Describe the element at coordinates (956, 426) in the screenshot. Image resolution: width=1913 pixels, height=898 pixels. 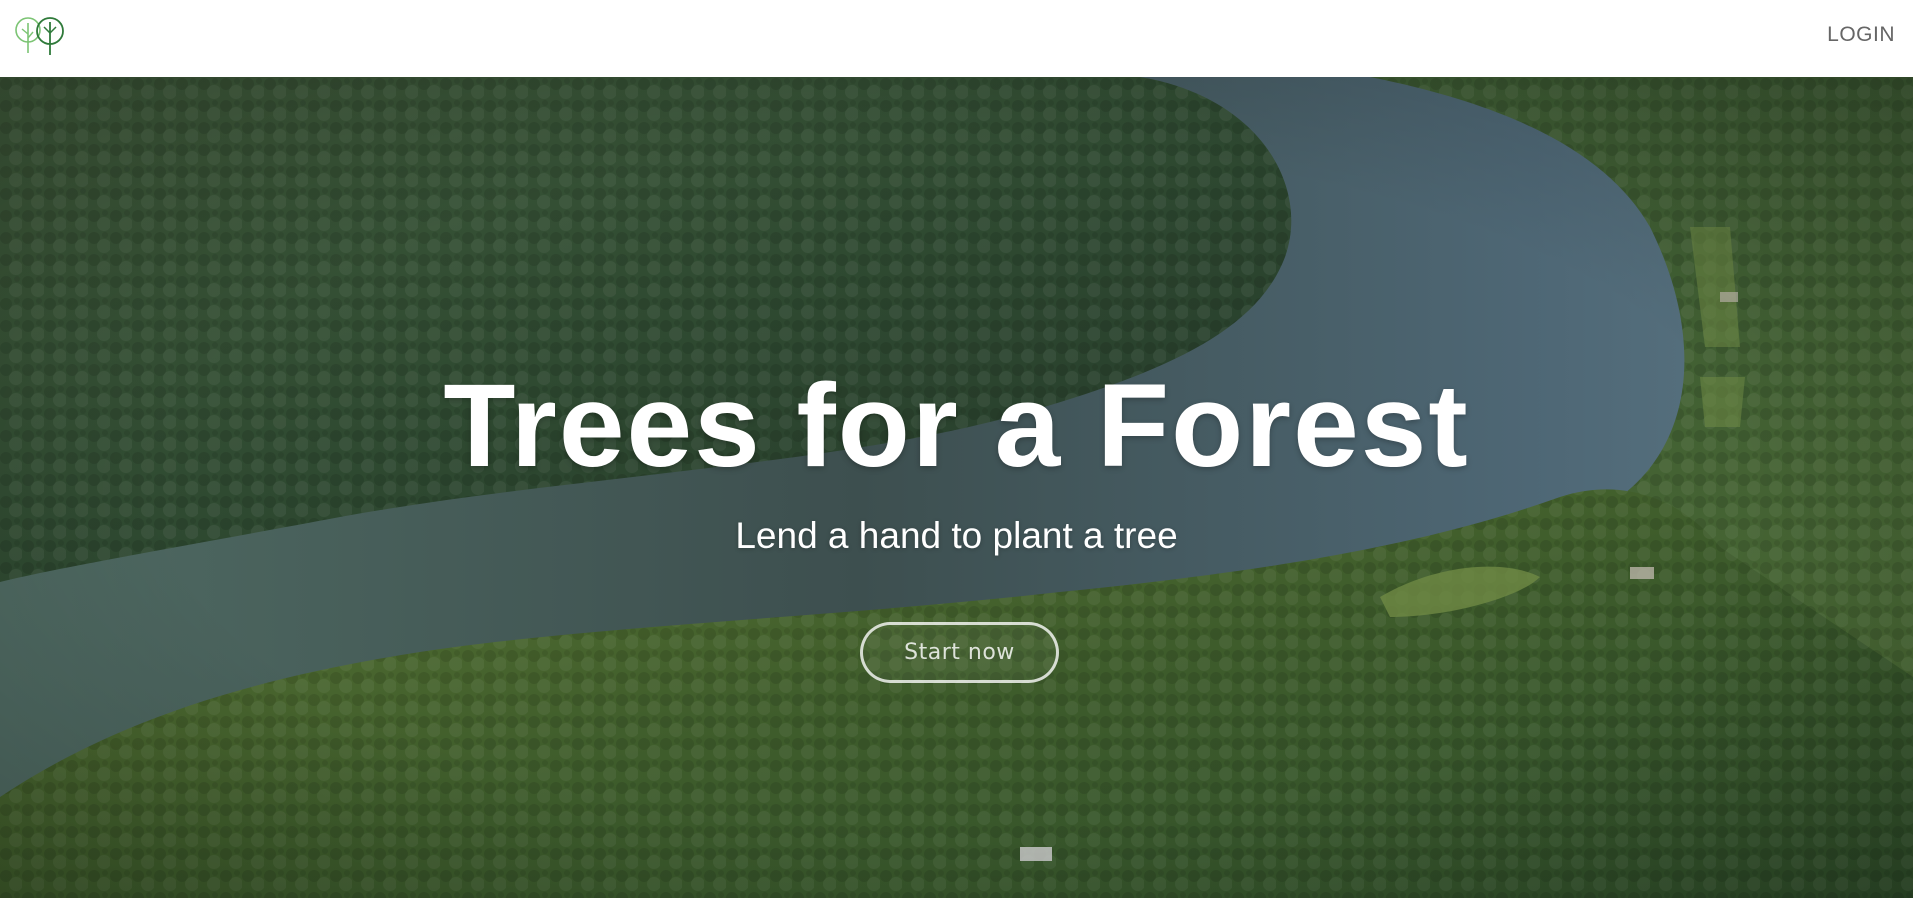
I see `hero-title: Trees for a Forest` at that location.